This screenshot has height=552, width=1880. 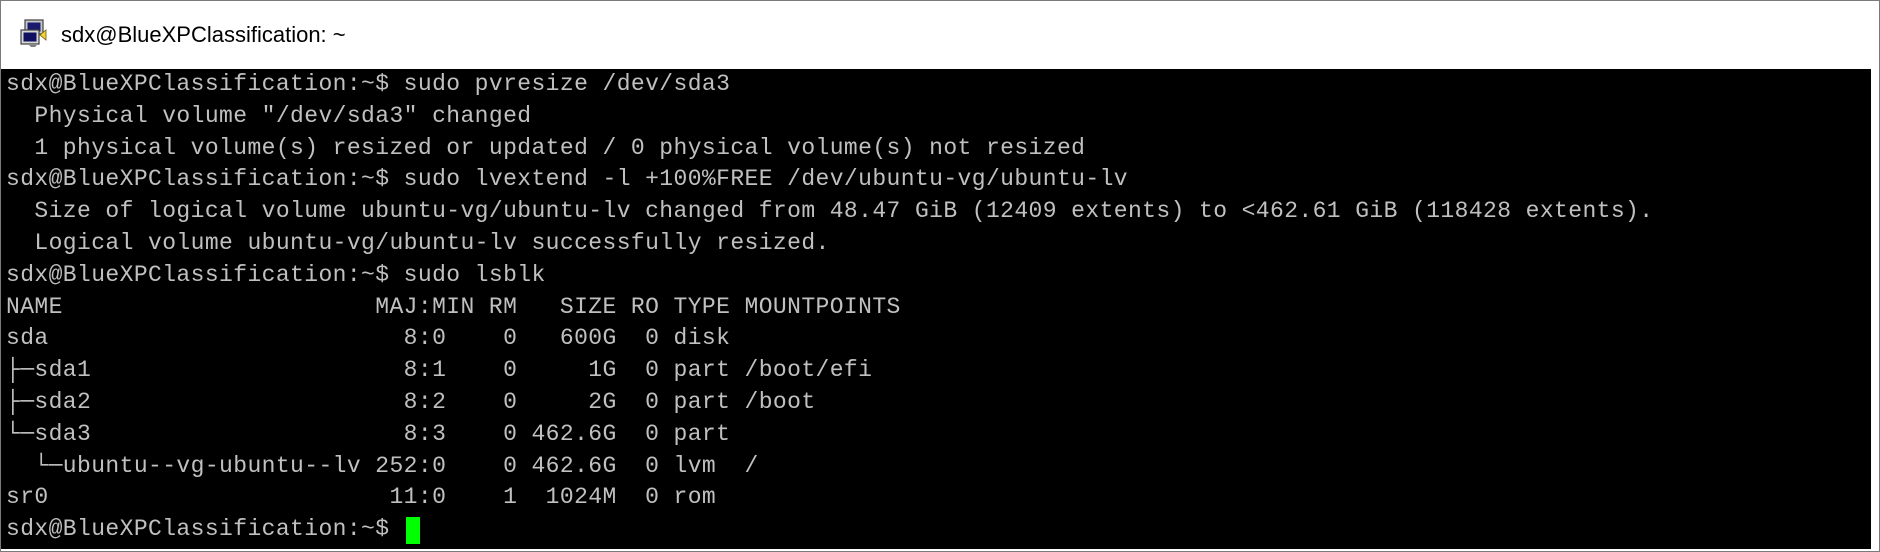 What do you see at coordinates (361, 497) in the screenshot?
I see `lsblk-row-sr0: sr0 11:0 1 1024M 0 rom` at bounding box center [361, 497].